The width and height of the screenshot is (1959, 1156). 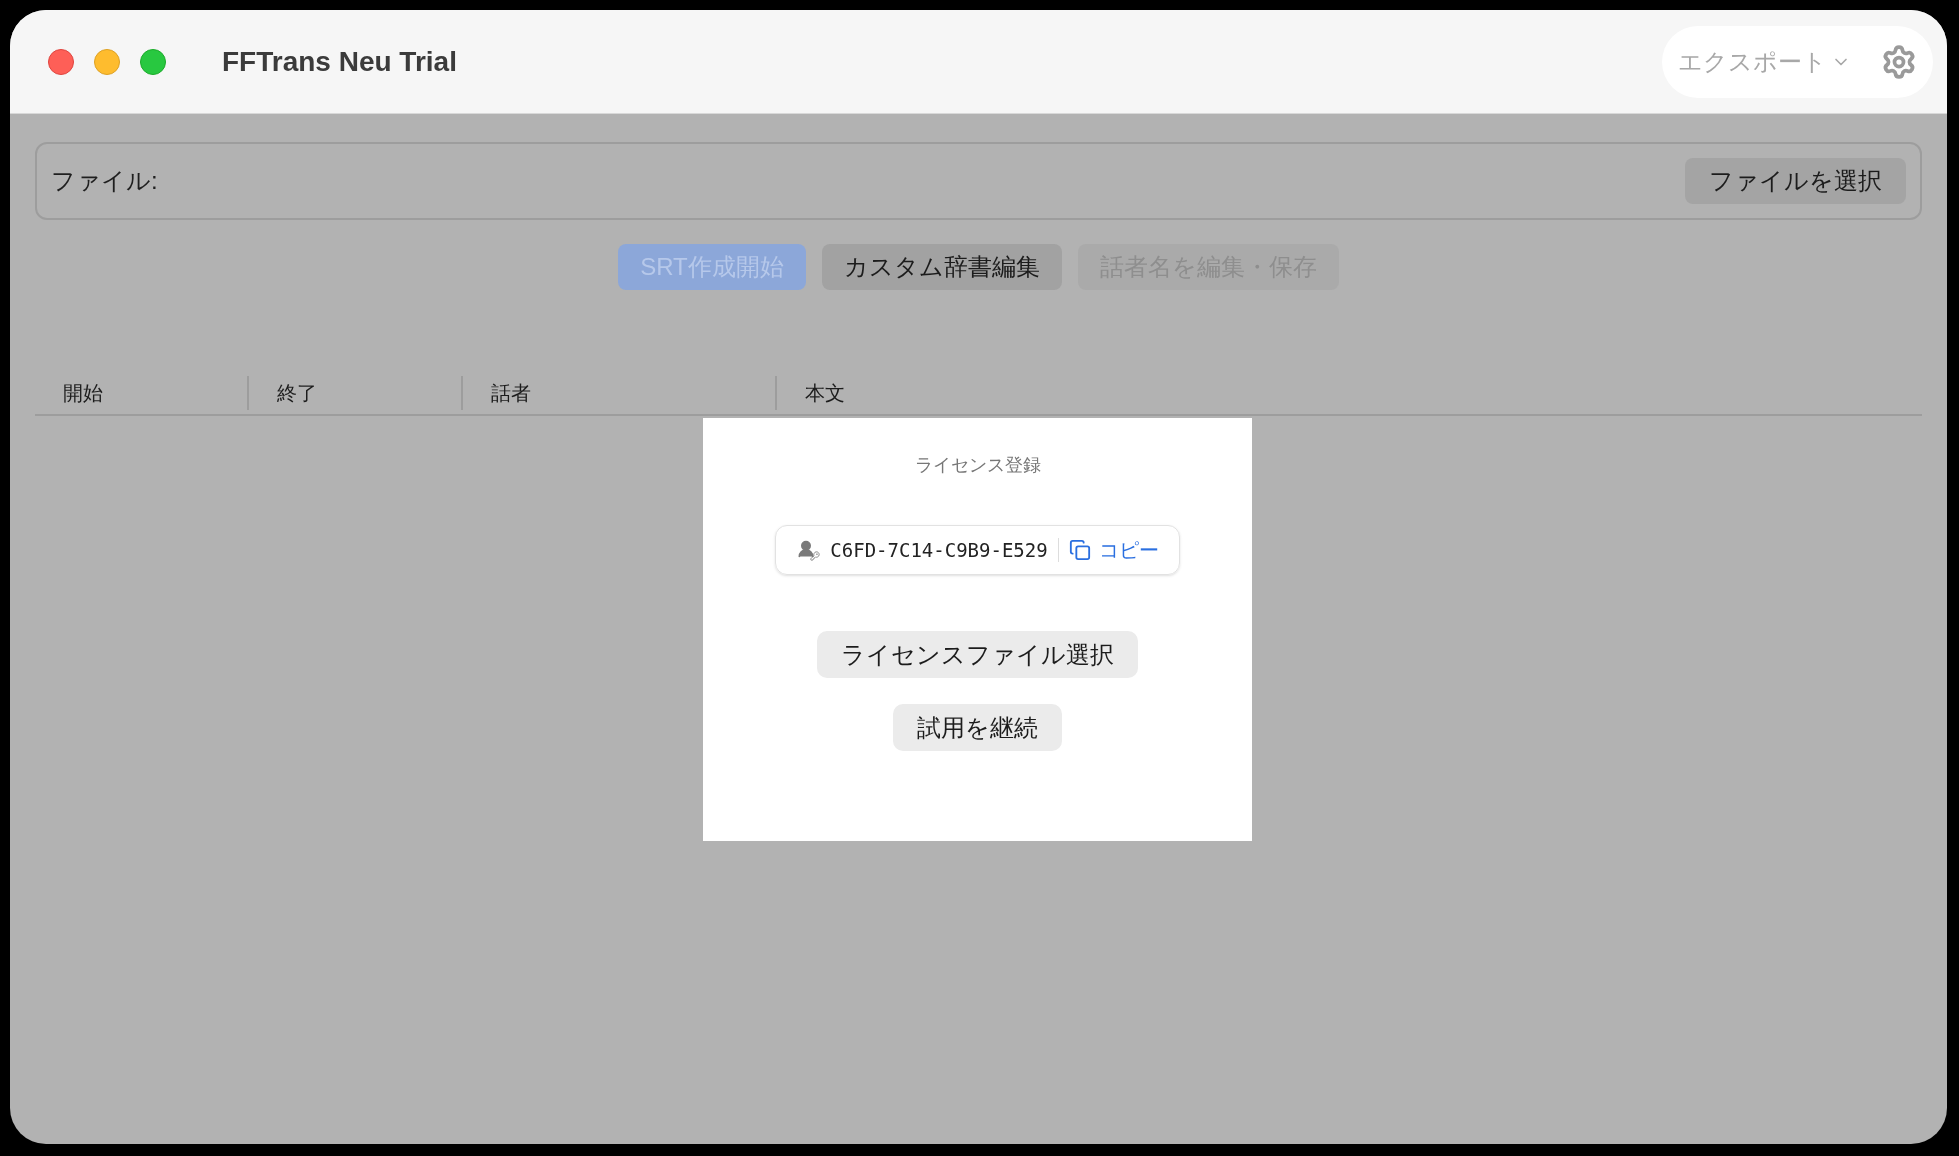 What do you see at coordinates (61, 61) in the screenshot?
I see `close-button` at bounding box center [61, 61].